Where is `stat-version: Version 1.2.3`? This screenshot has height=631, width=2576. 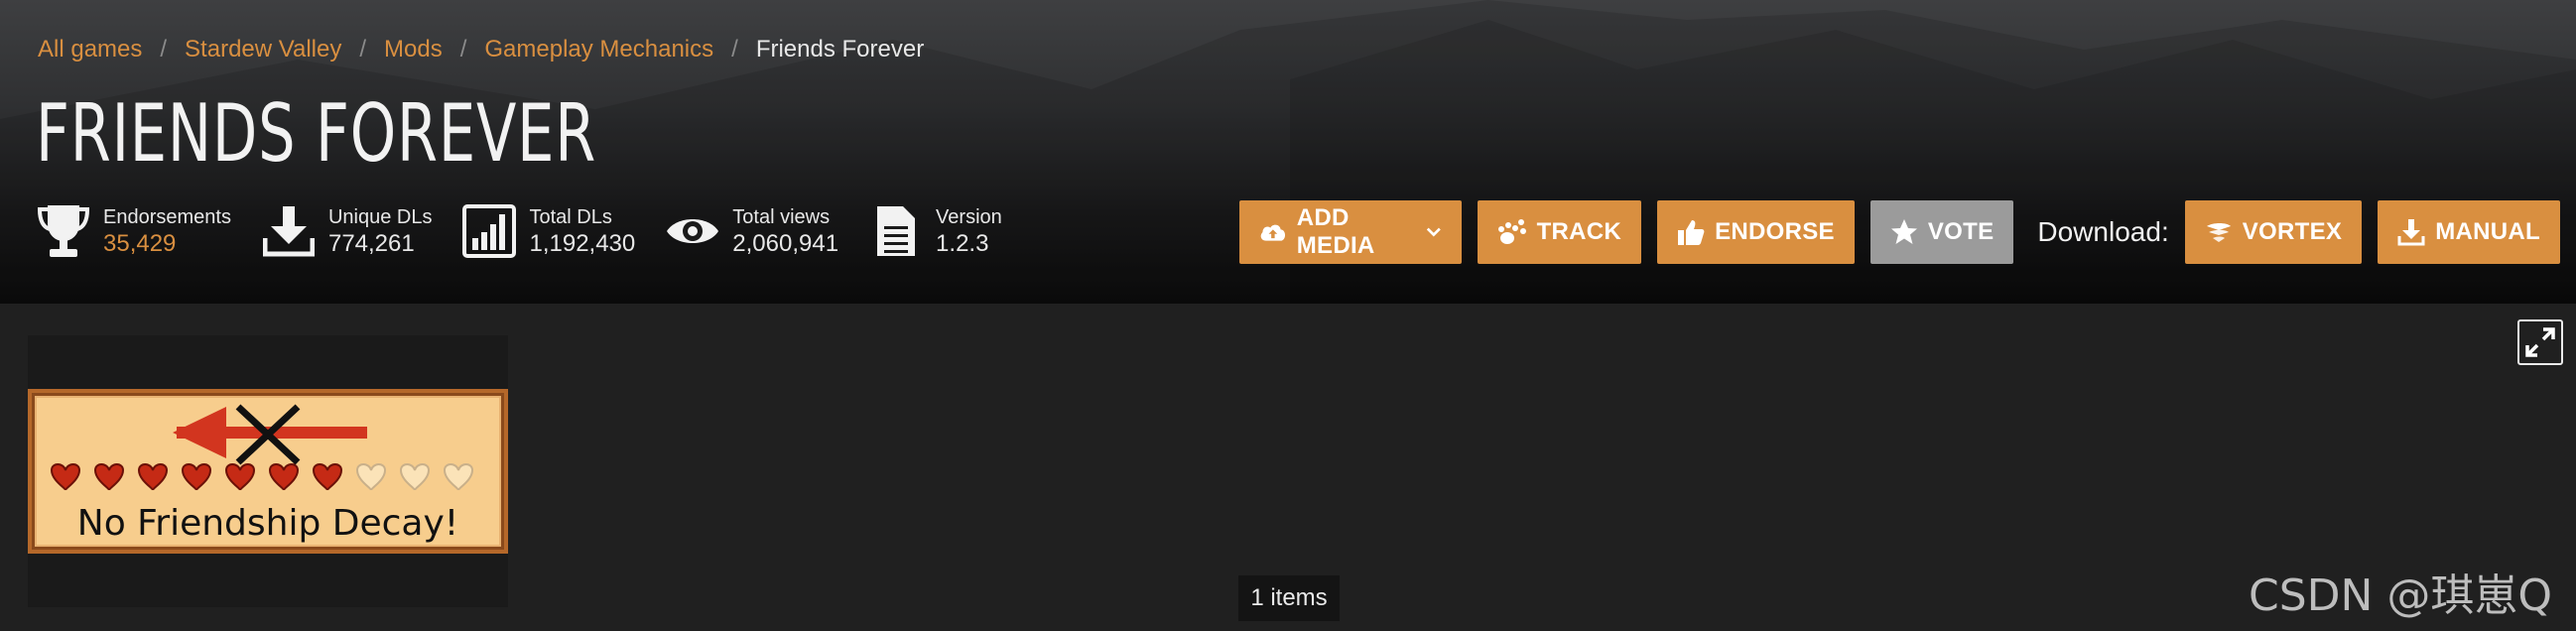 stat-version: Version 1.2.3 is located at coordinates (935, 231).